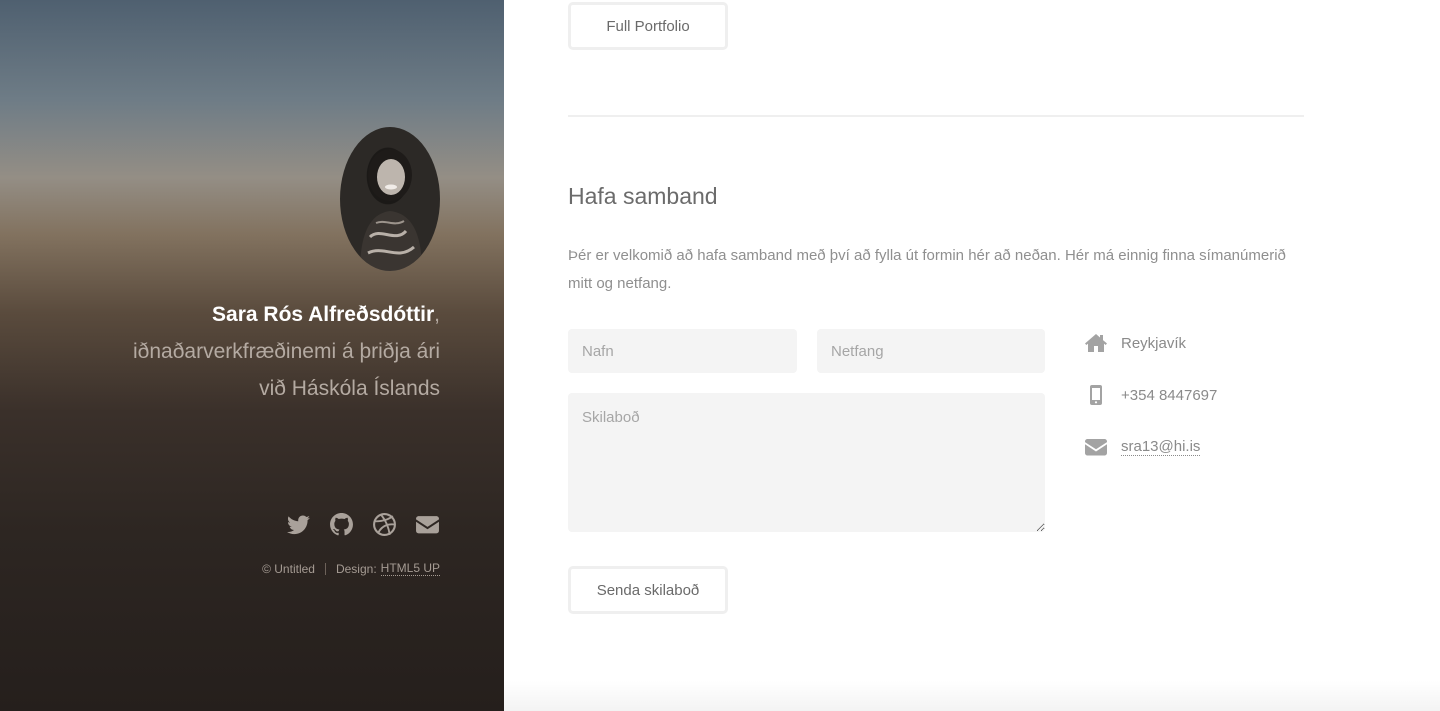  Describe the element at coordinates (806, 462) in the screenshot. I see `message-textarea` at that location.